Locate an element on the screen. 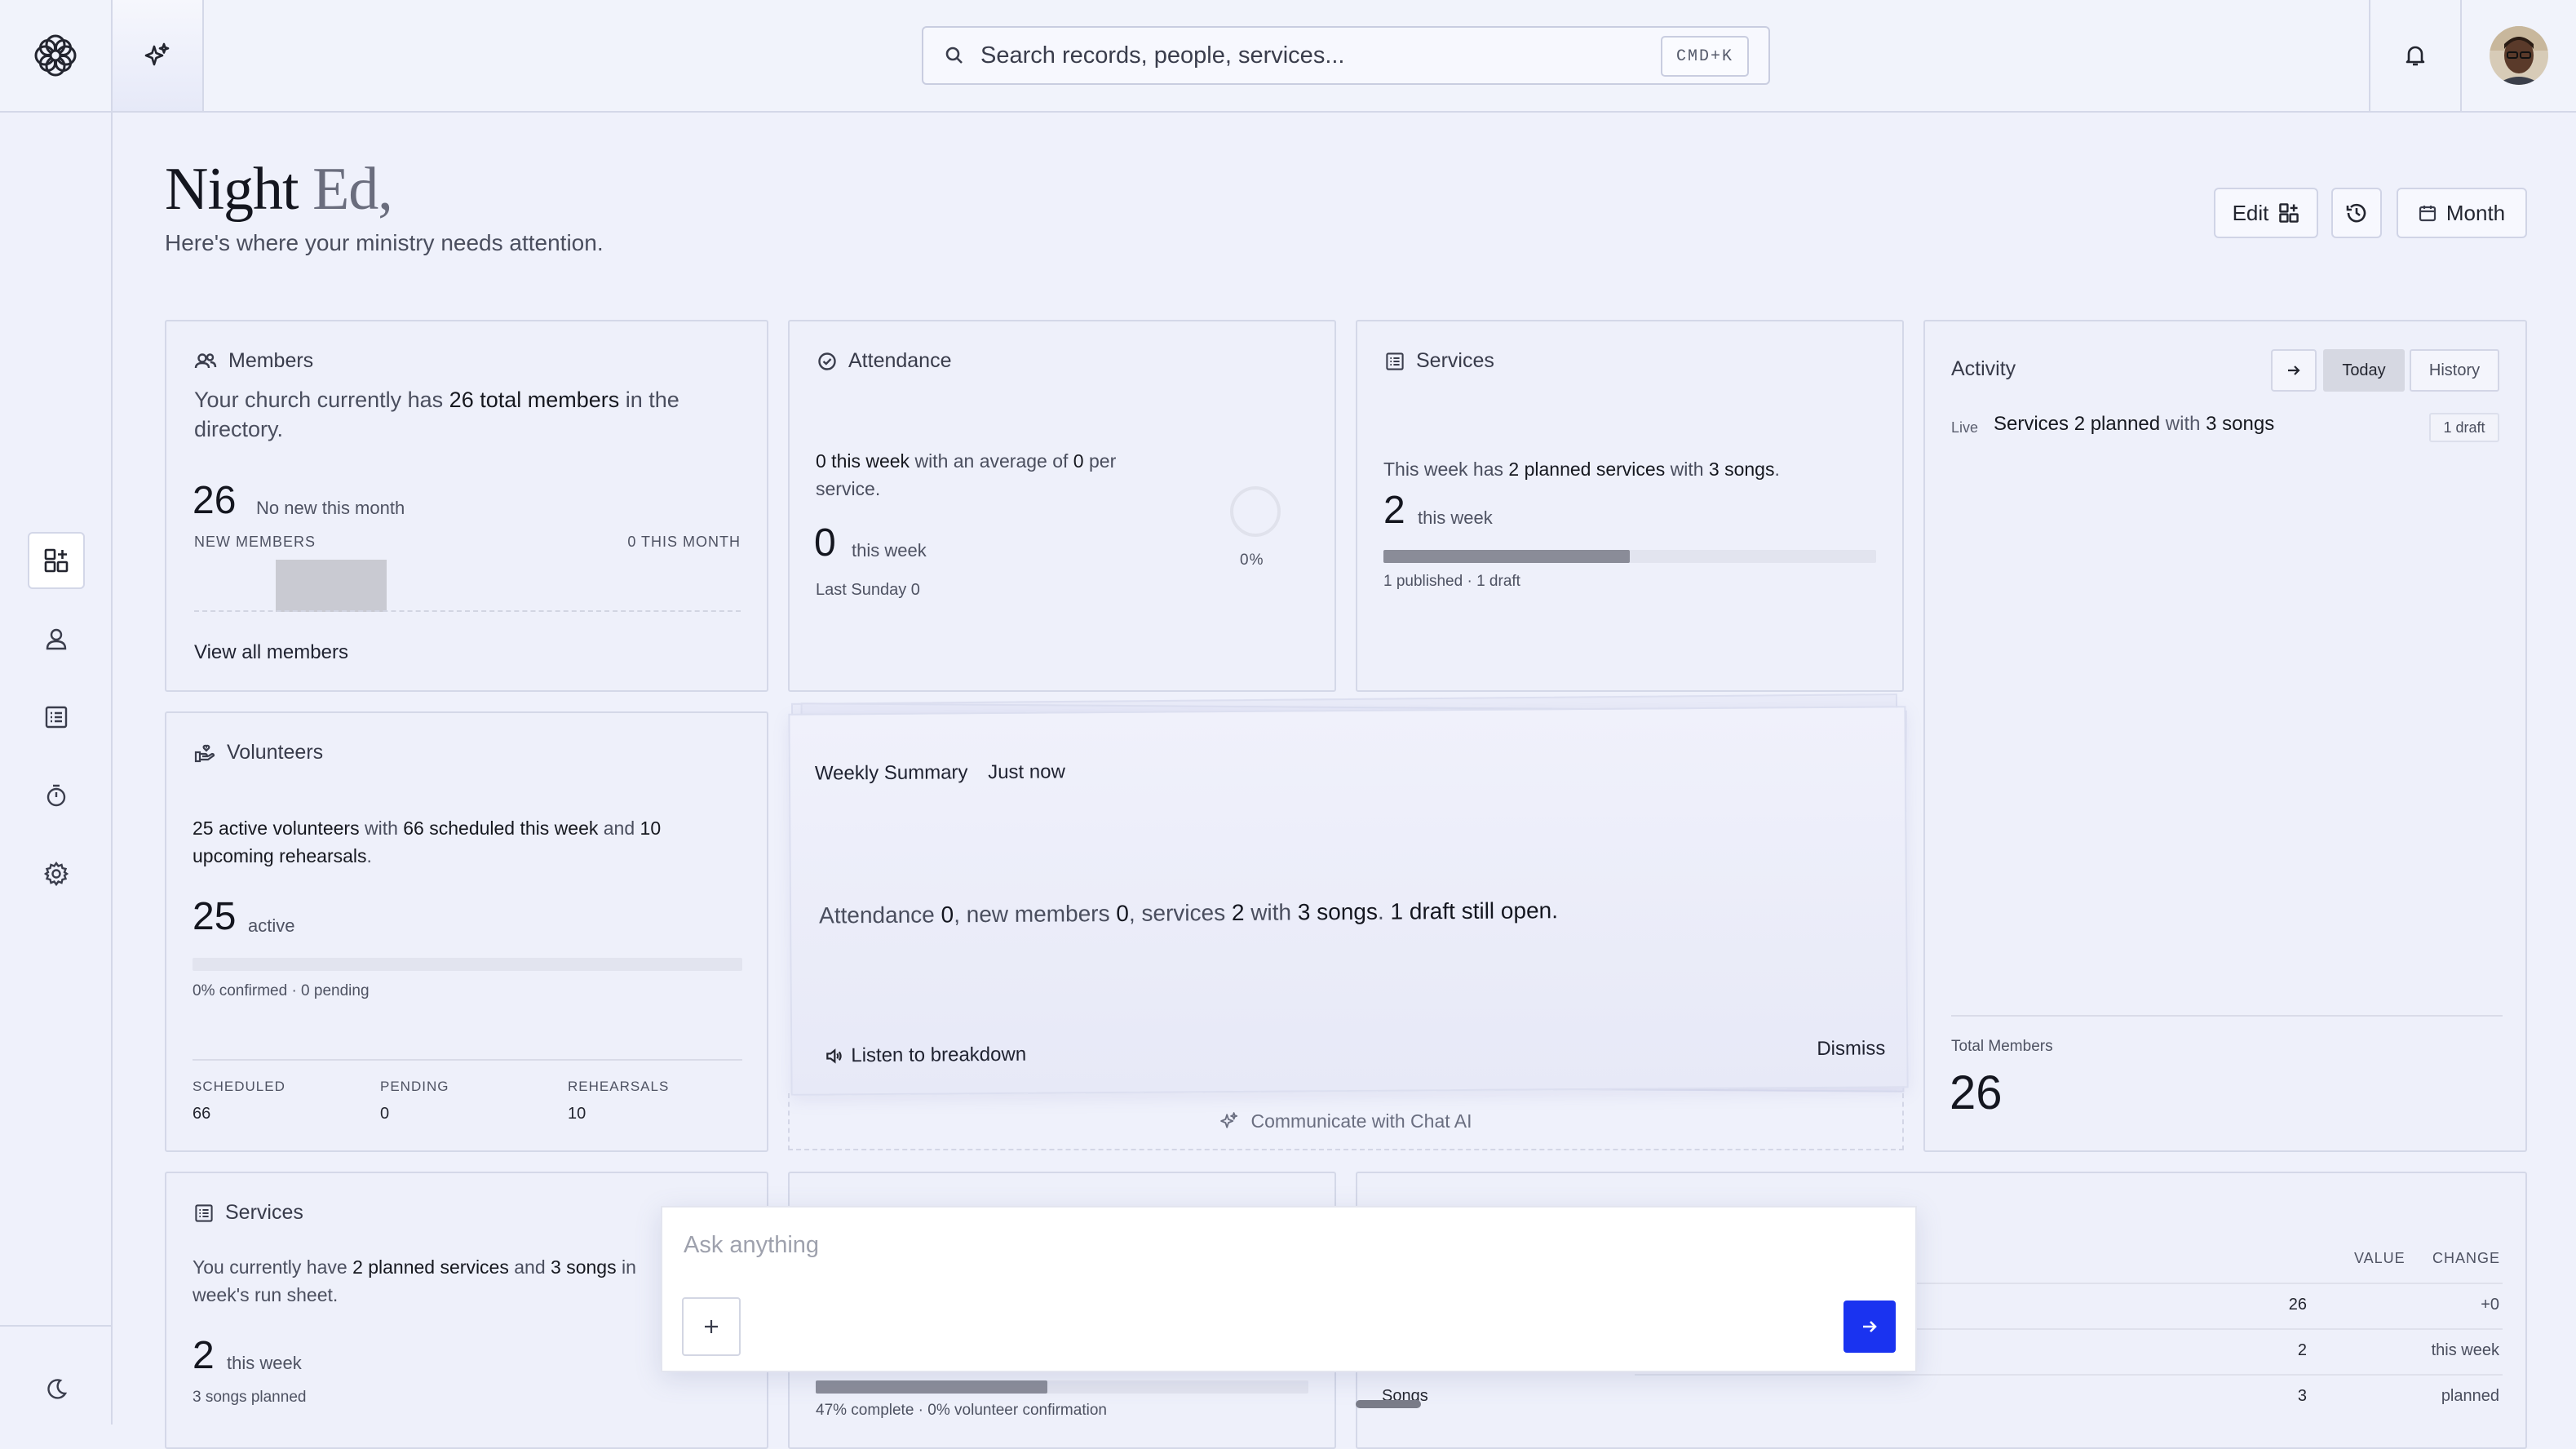  services-run-sheet-count: 2 is located at coordinates (204, 1355).